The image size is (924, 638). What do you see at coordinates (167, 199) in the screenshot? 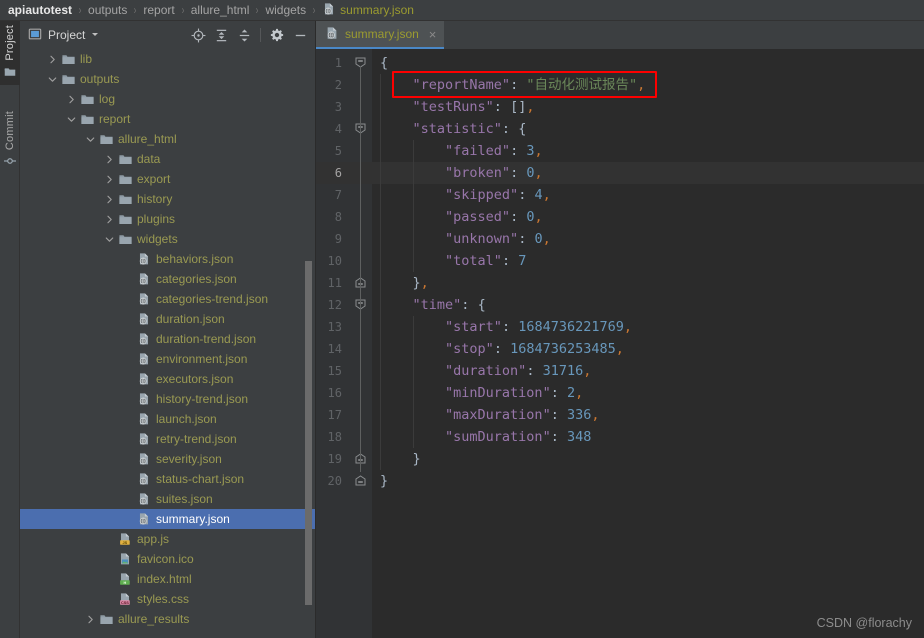
I see `tree-folder-row: history` at bounding box center [167, 199].